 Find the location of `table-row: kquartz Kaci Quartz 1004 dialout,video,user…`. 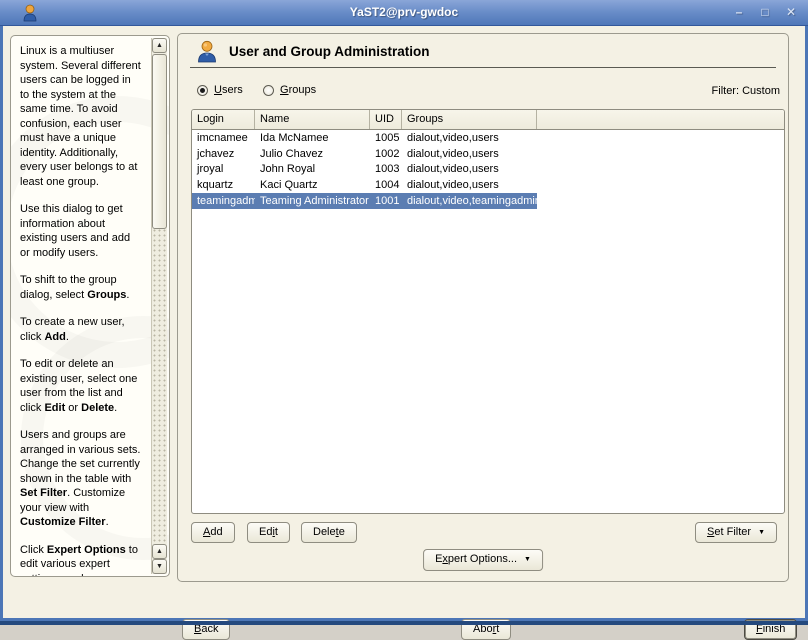

table-row: kquartz Kaci Quartz 1004 dialout,video,user… is located at coordinates (488, 185).